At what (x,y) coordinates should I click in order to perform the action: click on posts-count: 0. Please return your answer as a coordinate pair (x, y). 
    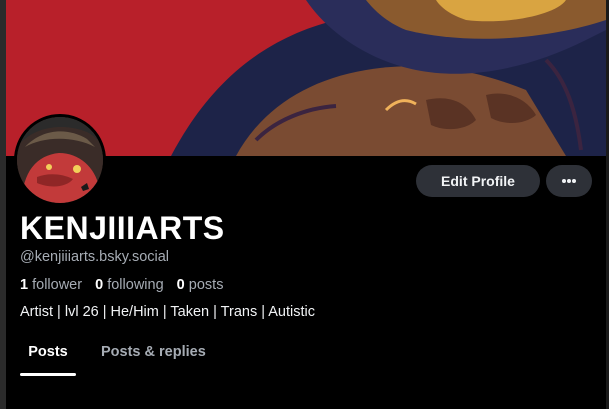
    Looking at the image, I should click on (180, 285).